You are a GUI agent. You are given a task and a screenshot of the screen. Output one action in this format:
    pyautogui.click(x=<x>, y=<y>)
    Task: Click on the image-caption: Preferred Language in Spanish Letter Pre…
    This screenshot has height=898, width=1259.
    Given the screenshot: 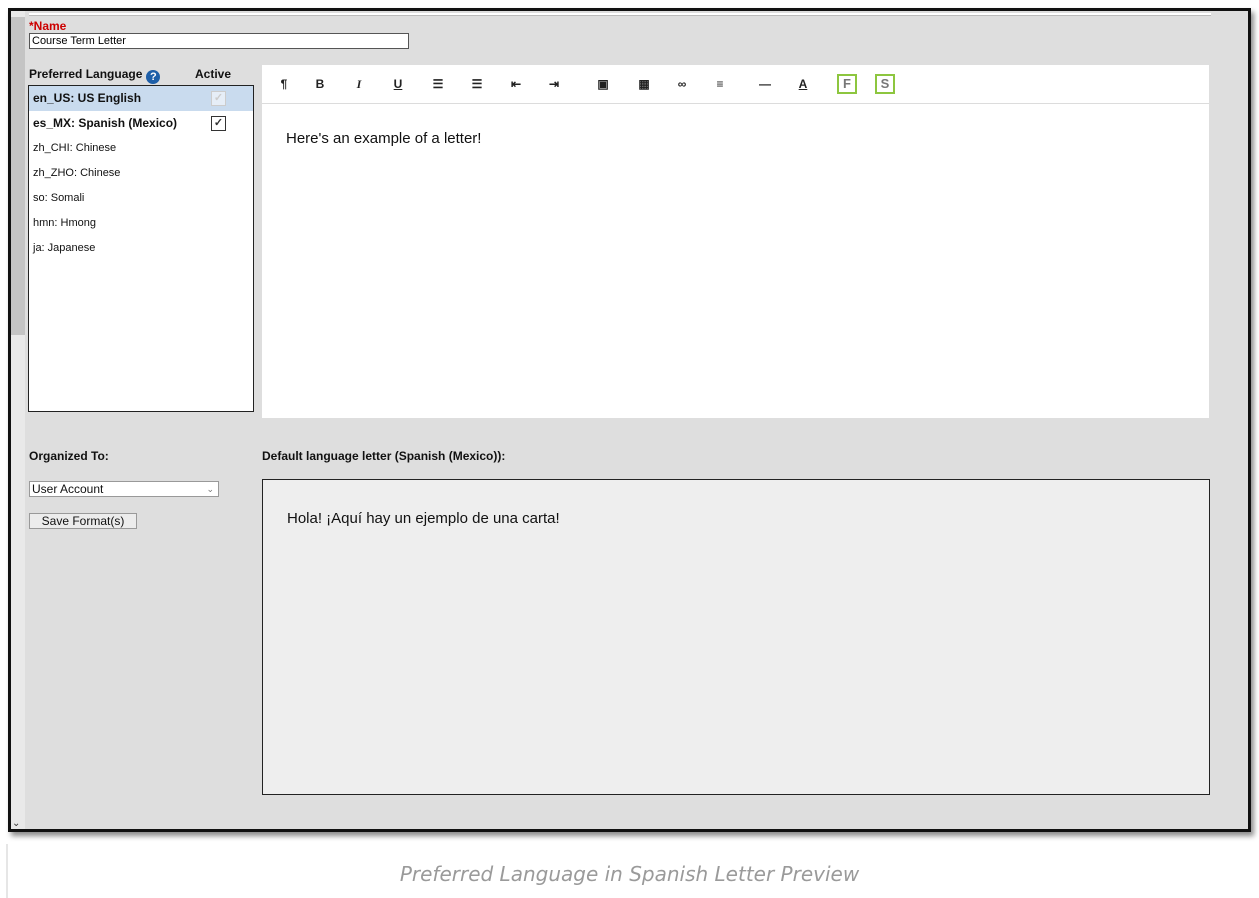 What is the action you would take?
    pyautogui.click(x=629, y=874)
    